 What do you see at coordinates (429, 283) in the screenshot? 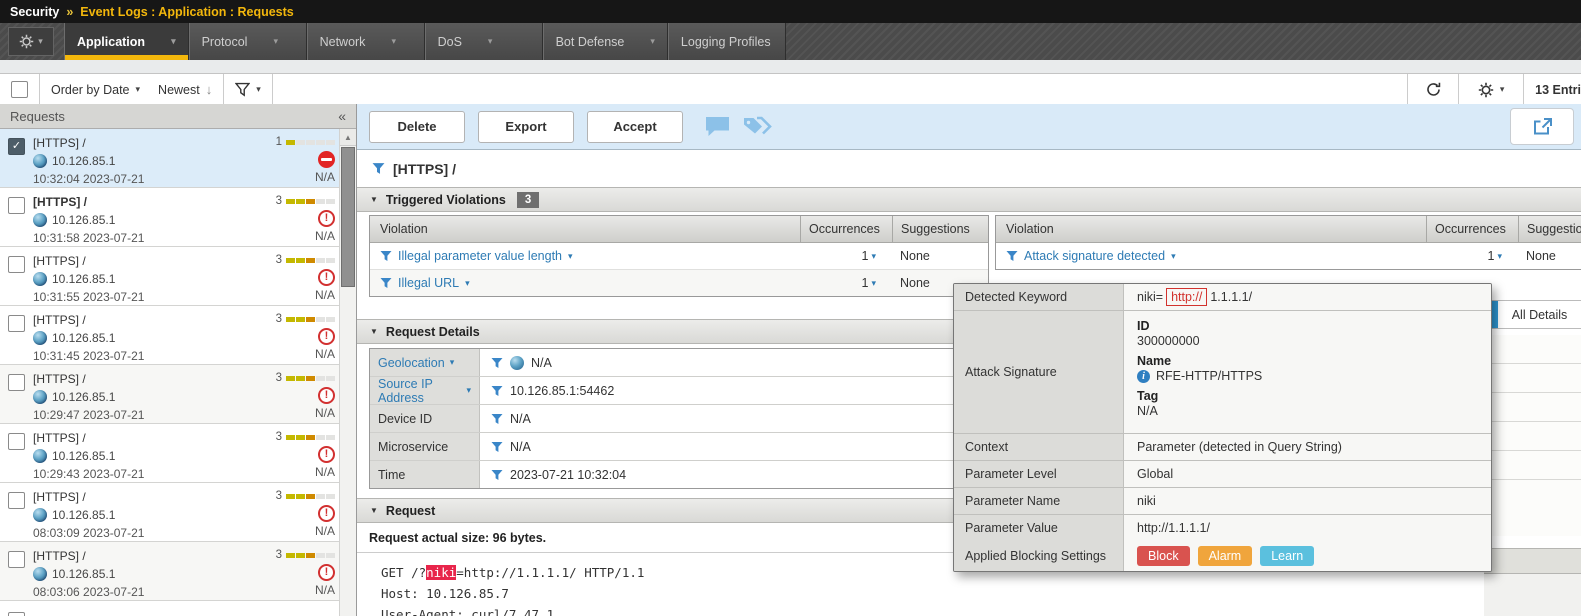
I see `violation-name: Illegal URL` at bounding box center [429, 283].